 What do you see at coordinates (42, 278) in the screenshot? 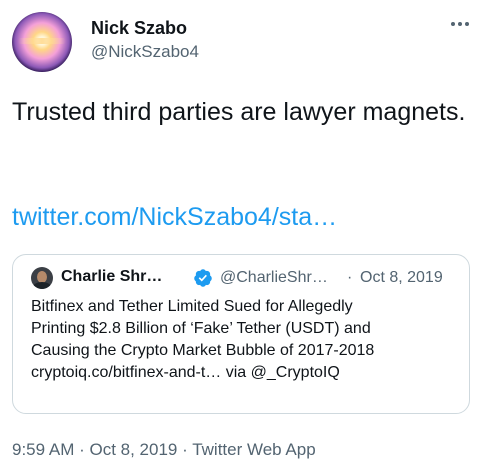
I see `quoted-author-avatar` at bounding box center [42, 278].